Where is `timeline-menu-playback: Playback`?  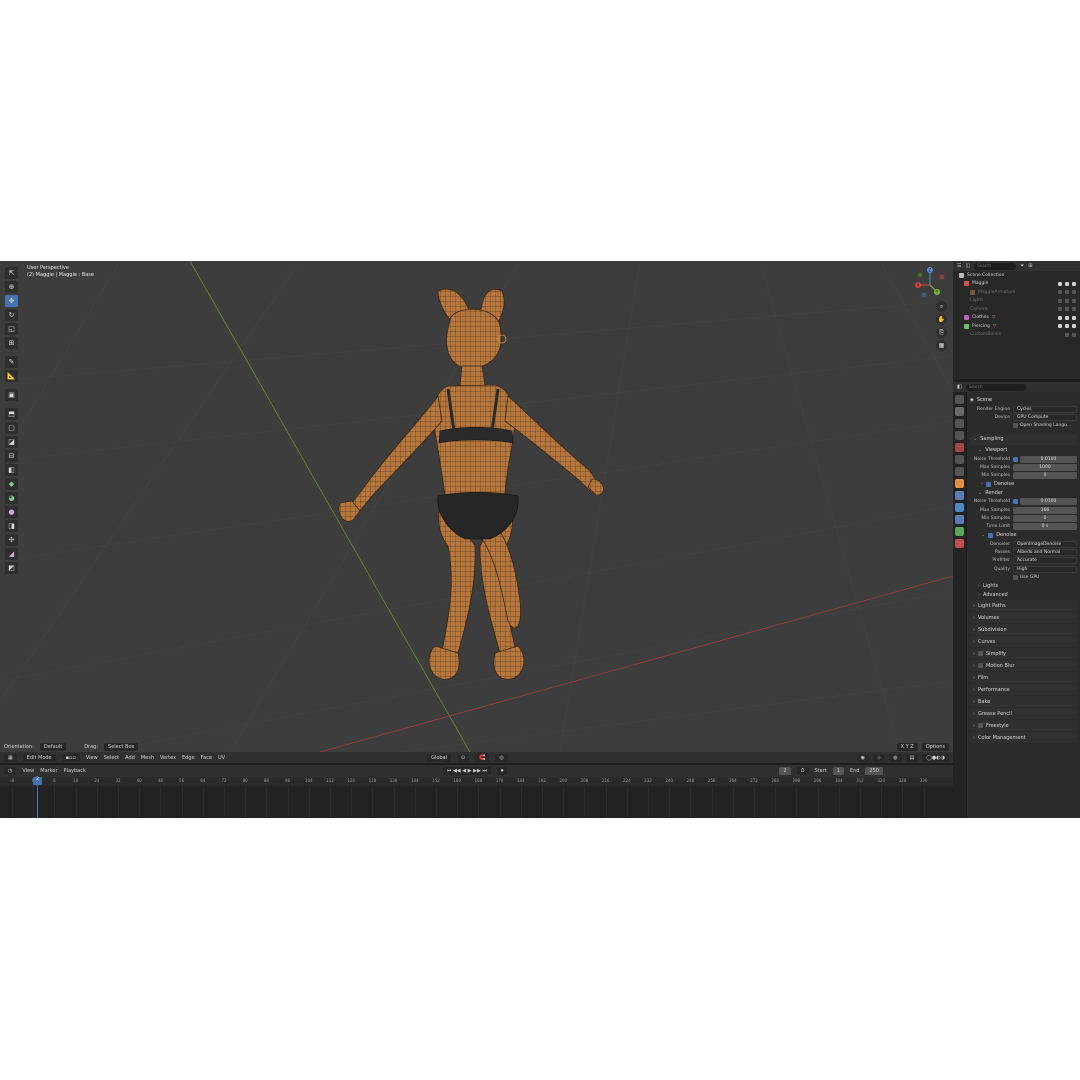
timeline-menu-playback: Playback is located at coordinates (75, 771).